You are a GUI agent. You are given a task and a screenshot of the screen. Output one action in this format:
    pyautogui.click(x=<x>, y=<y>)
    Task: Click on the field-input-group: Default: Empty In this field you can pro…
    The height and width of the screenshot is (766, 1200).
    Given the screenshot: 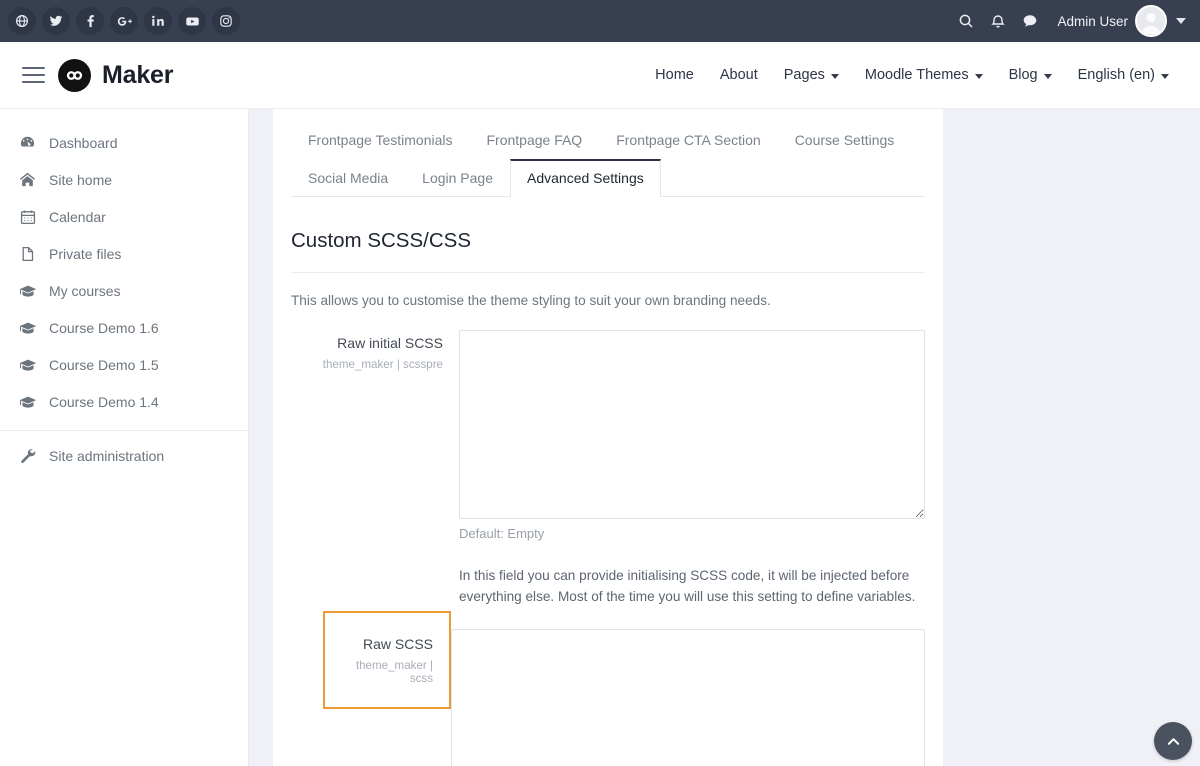 What is the action you would take?
    pyautogui.click(x=692, y=468)
    